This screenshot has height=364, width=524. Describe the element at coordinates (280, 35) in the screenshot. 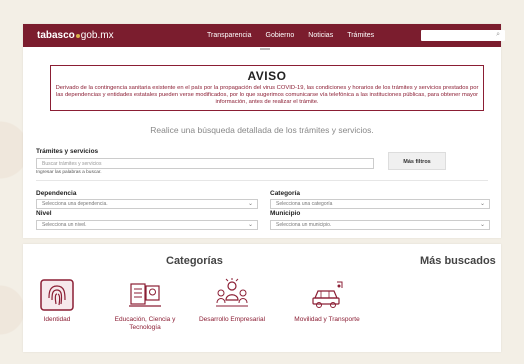

I see `nav-link-gobierno: Gobierno` at that location.